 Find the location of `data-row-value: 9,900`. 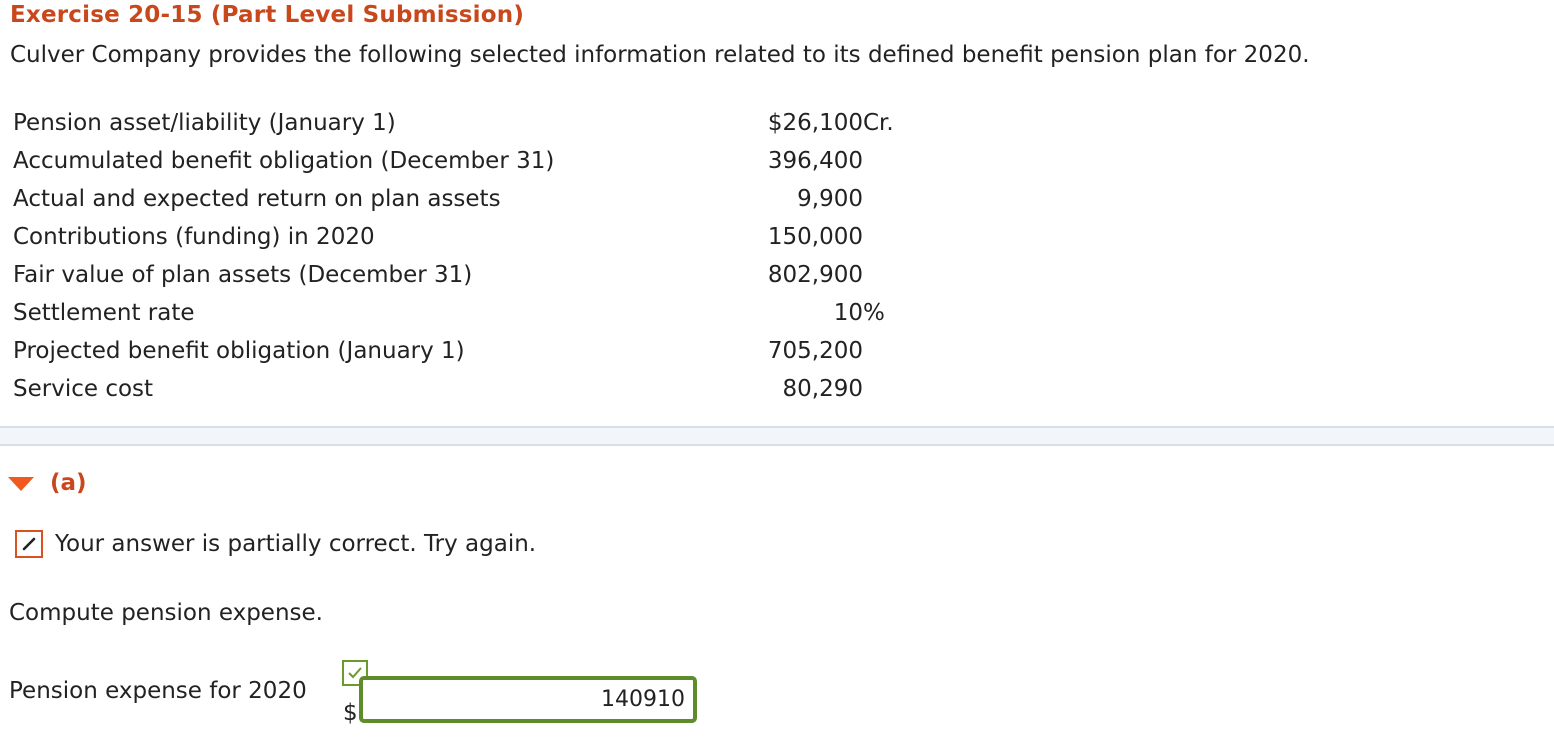

data-row-value: 9,900 is located at coordinates (830, 199).